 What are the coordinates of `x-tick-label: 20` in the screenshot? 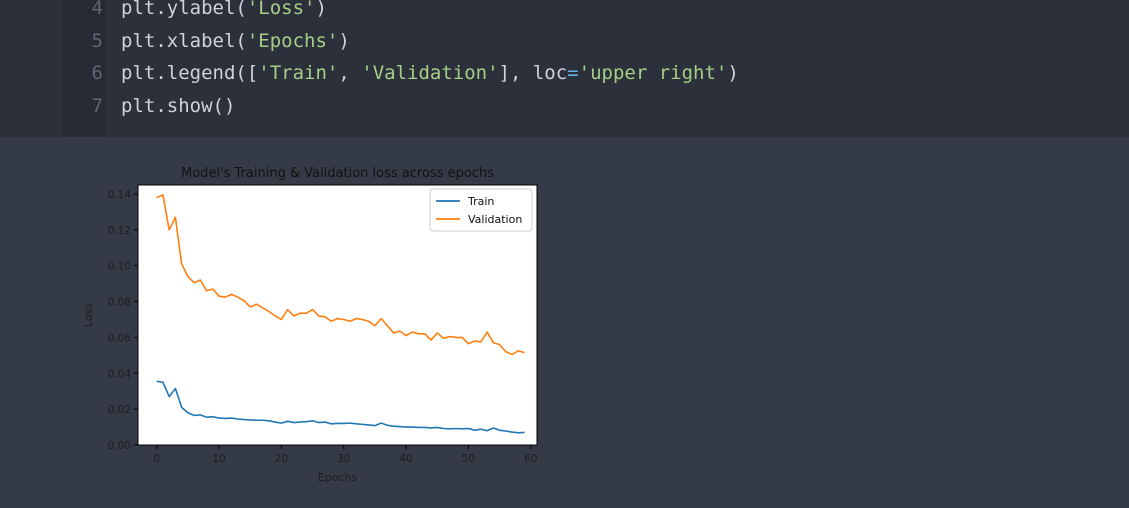 It's located at (281, 459).